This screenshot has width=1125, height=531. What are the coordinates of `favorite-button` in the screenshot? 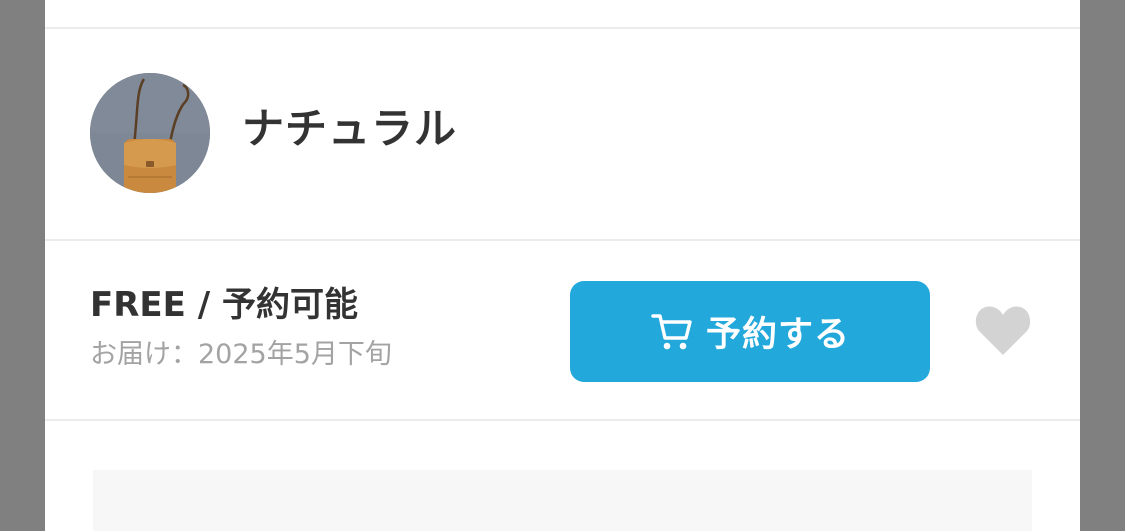 It's located at (1003, 330).